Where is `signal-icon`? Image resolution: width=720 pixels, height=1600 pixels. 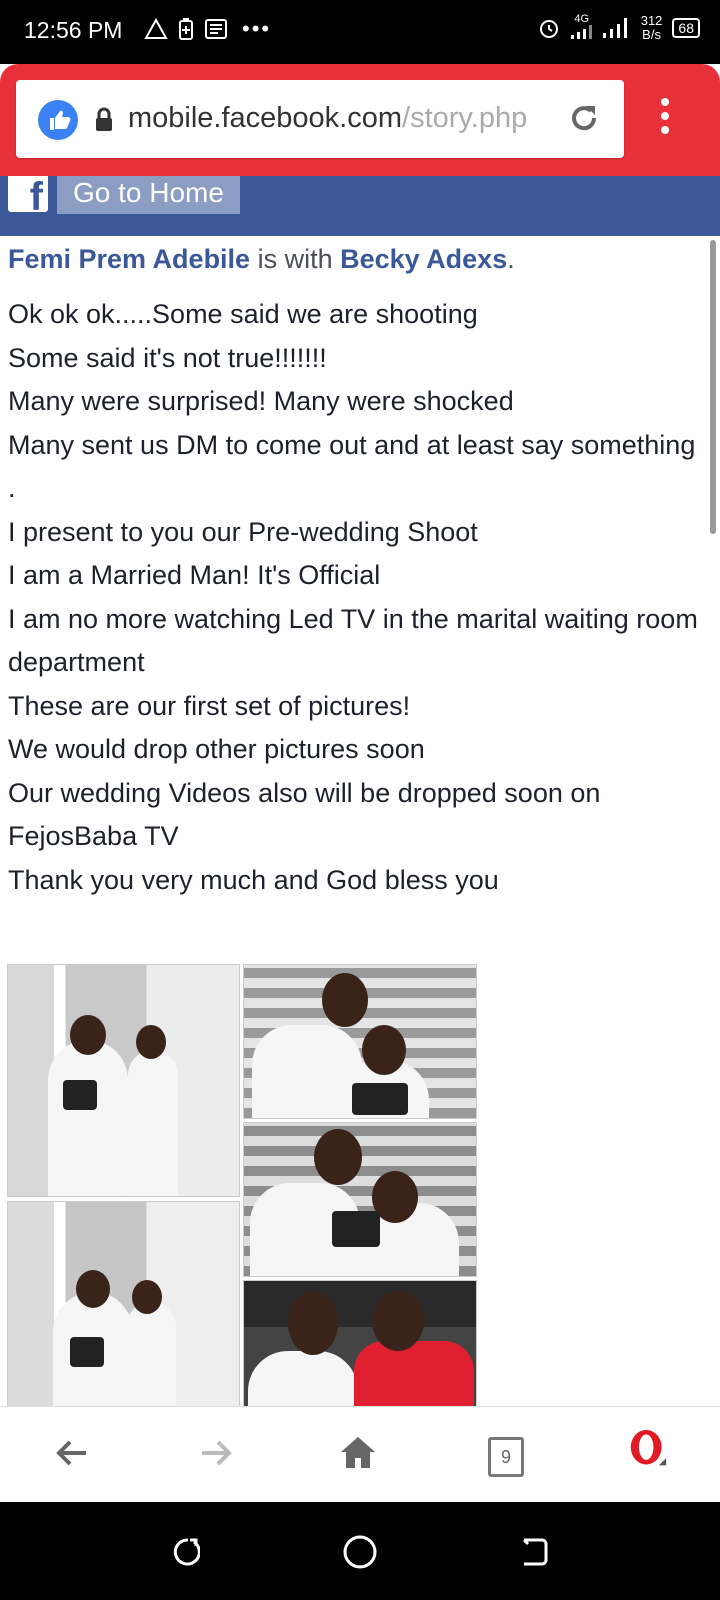 signal-icon is located at coordinates (581, 32).